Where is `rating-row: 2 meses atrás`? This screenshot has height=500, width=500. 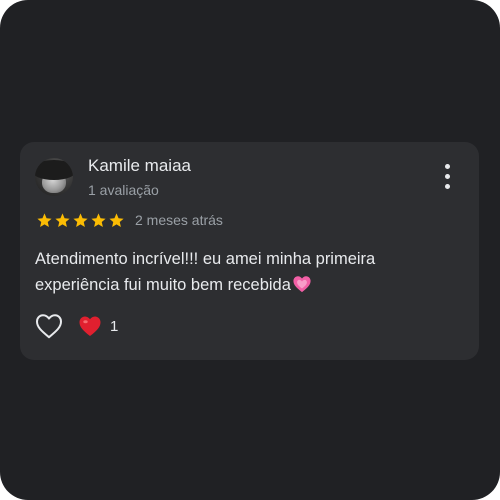
rating-row: 2 meses atrás is located at coordinates (129, 220).